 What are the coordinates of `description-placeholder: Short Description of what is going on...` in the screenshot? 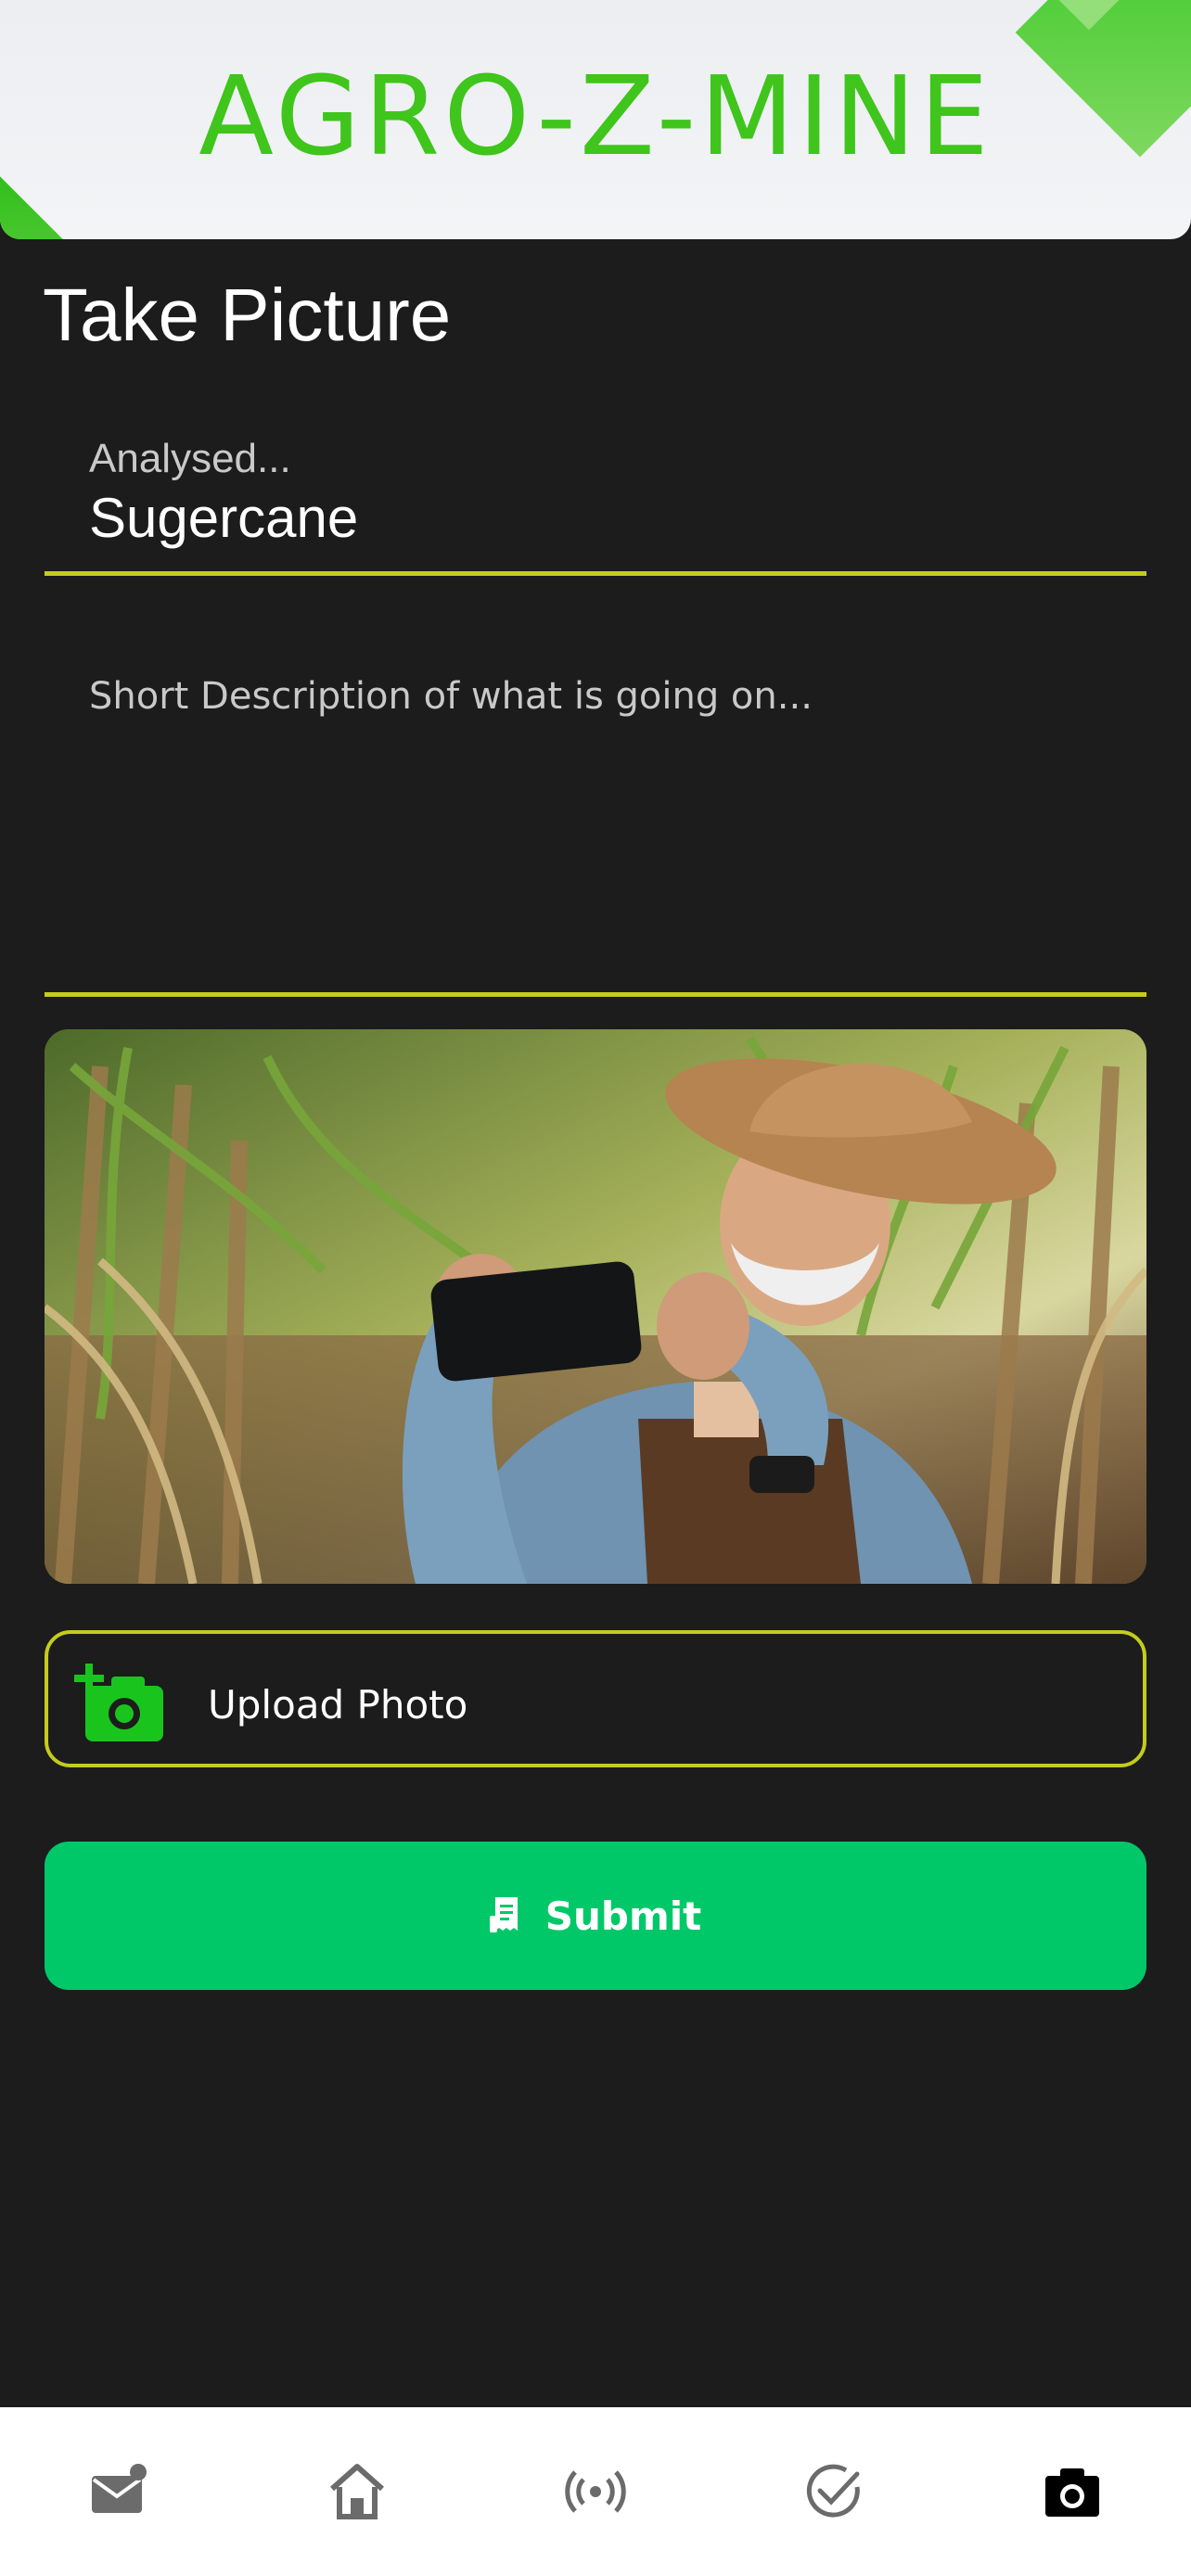 It's located at (451, 696).